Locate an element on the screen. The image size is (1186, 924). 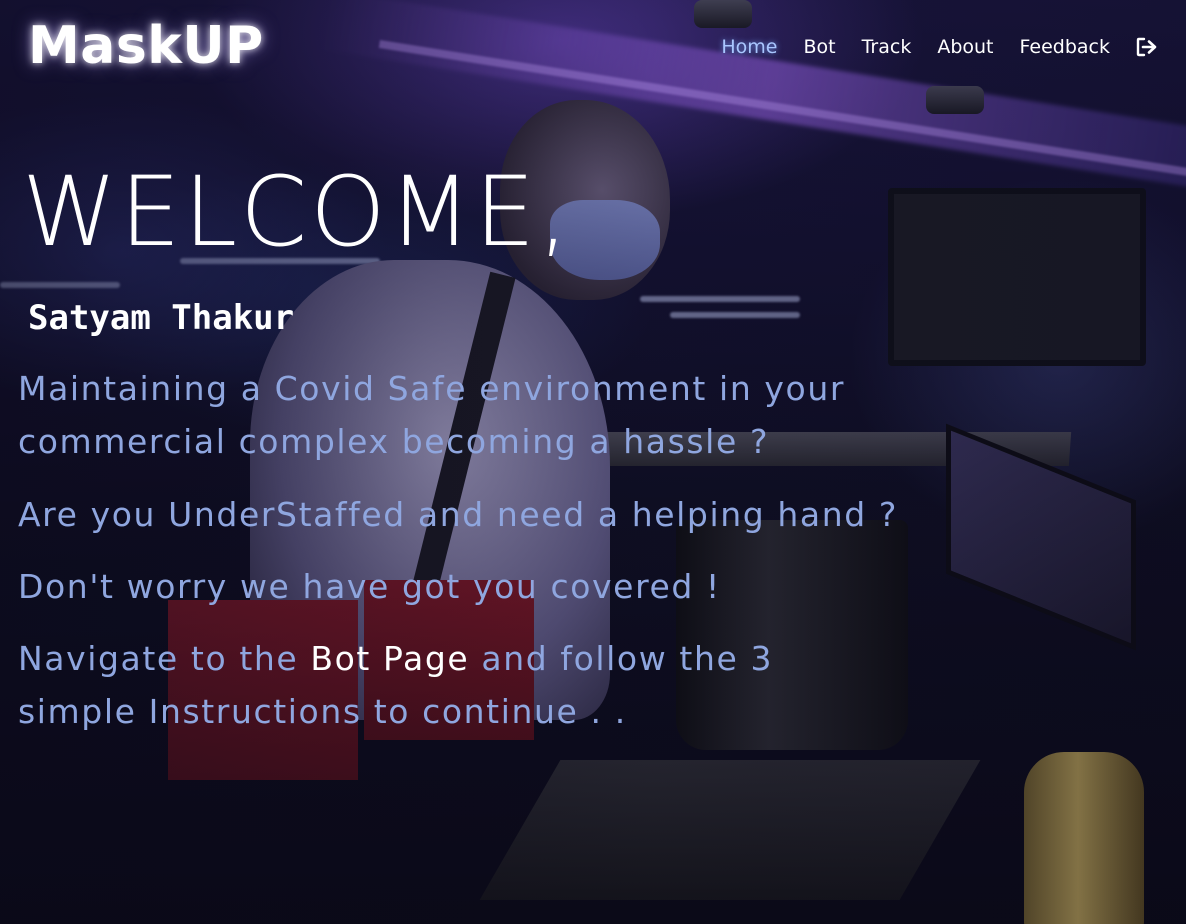
sign-out-icon is located at coordinates (1147, 47).